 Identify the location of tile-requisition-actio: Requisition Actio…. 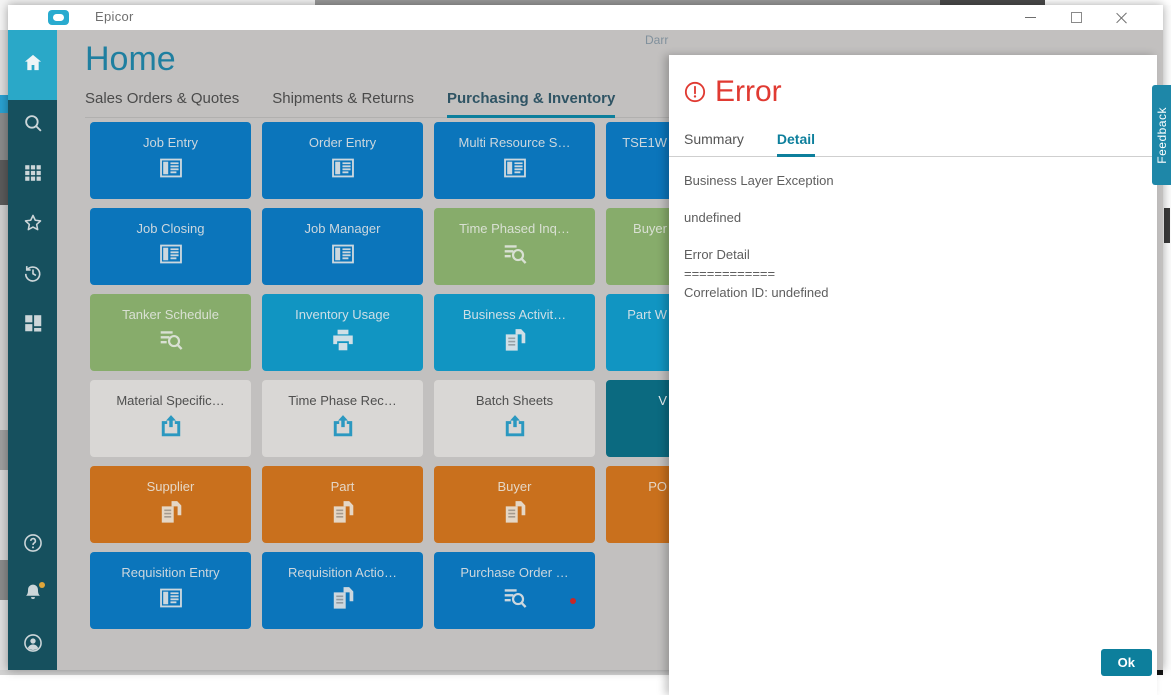
(342, 590).